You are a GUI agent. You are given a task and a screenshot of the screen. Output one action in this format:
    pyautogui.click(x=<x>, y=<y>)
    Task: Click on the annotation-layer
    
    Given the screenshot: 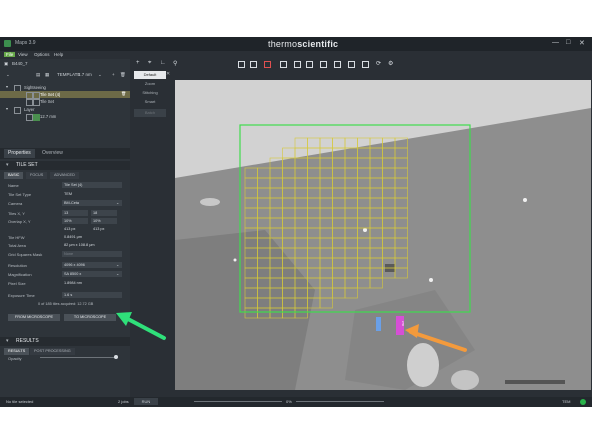 What is the action you would take?
    pyautogui.click(x=141, y=326)
    